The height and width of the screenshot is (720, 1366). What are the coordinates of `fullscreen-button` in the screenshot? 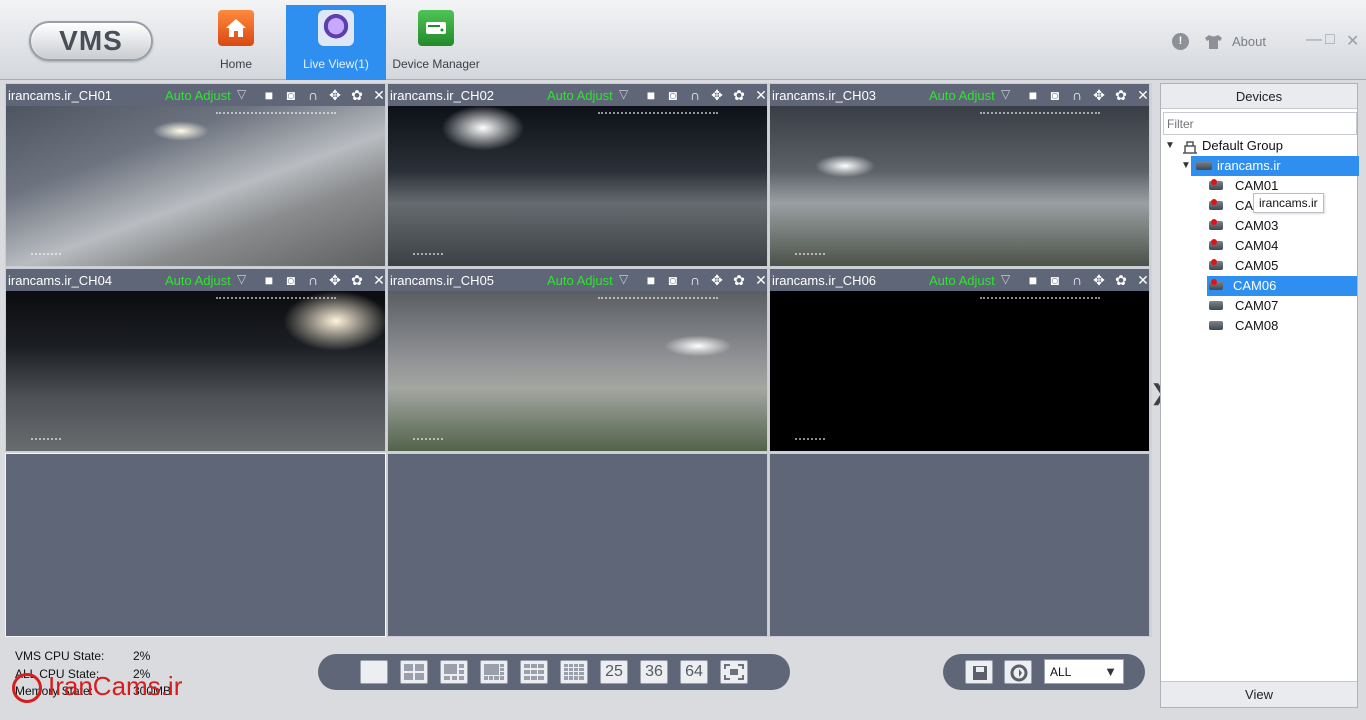 It's located at (734, 672).